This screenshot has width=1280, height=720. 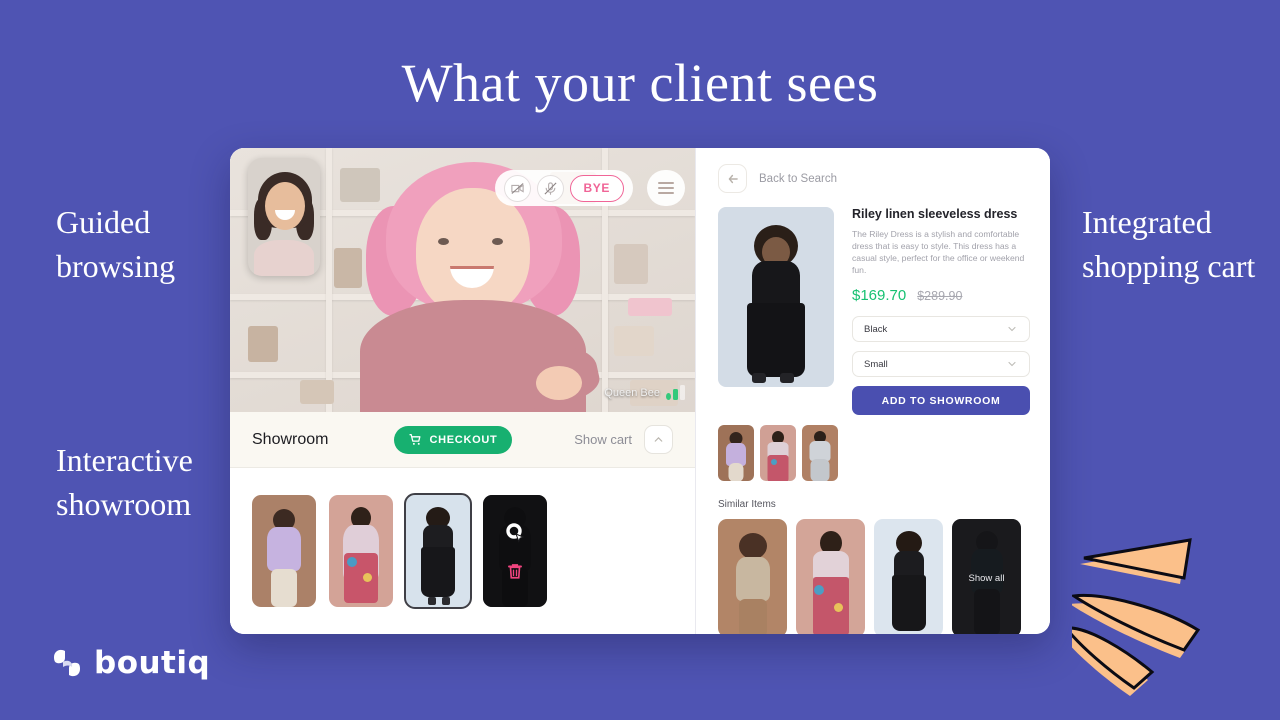 I want to click on similar-items-title: Similar Items, so click(x=747, y=504).